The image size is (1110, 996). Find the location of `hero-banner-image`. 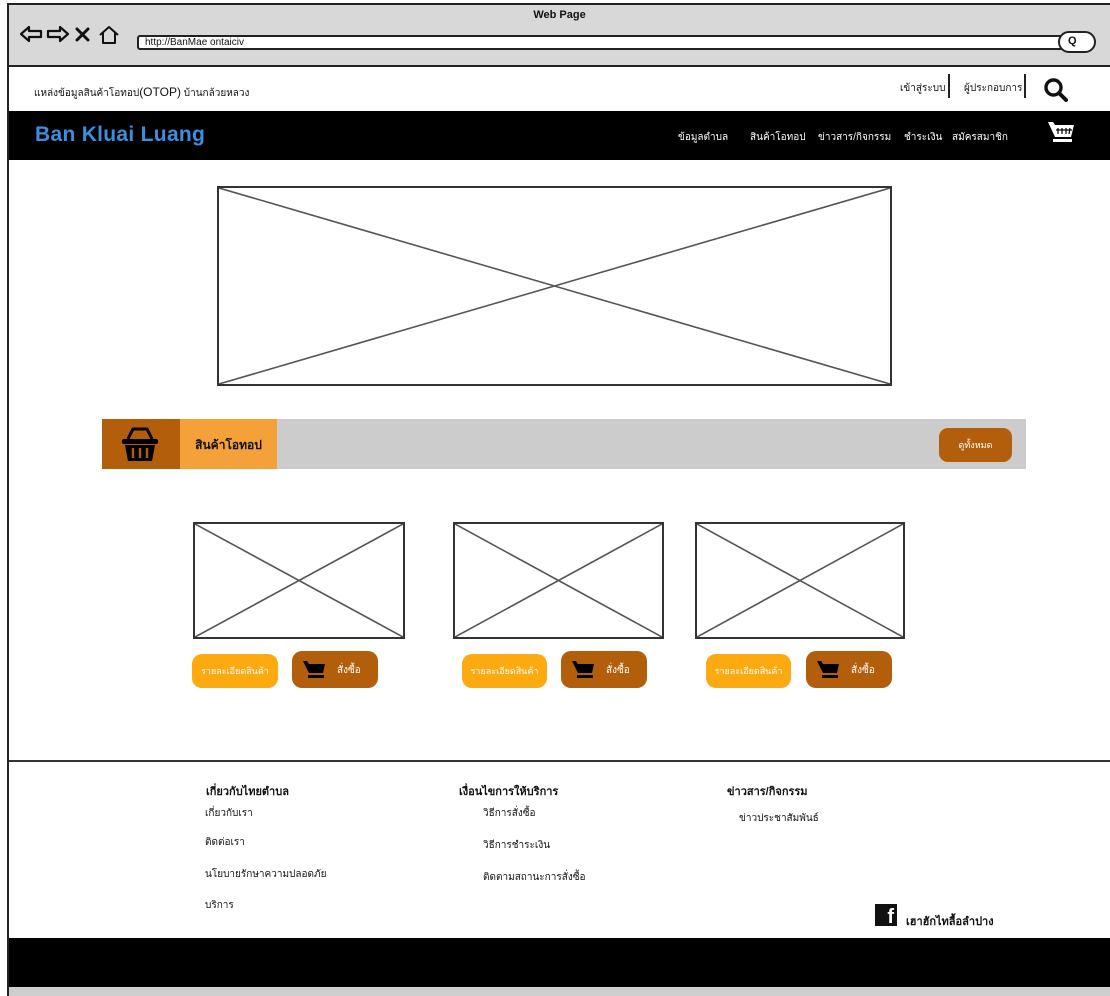

hero-banner-image is located at coordinates (554, 286).